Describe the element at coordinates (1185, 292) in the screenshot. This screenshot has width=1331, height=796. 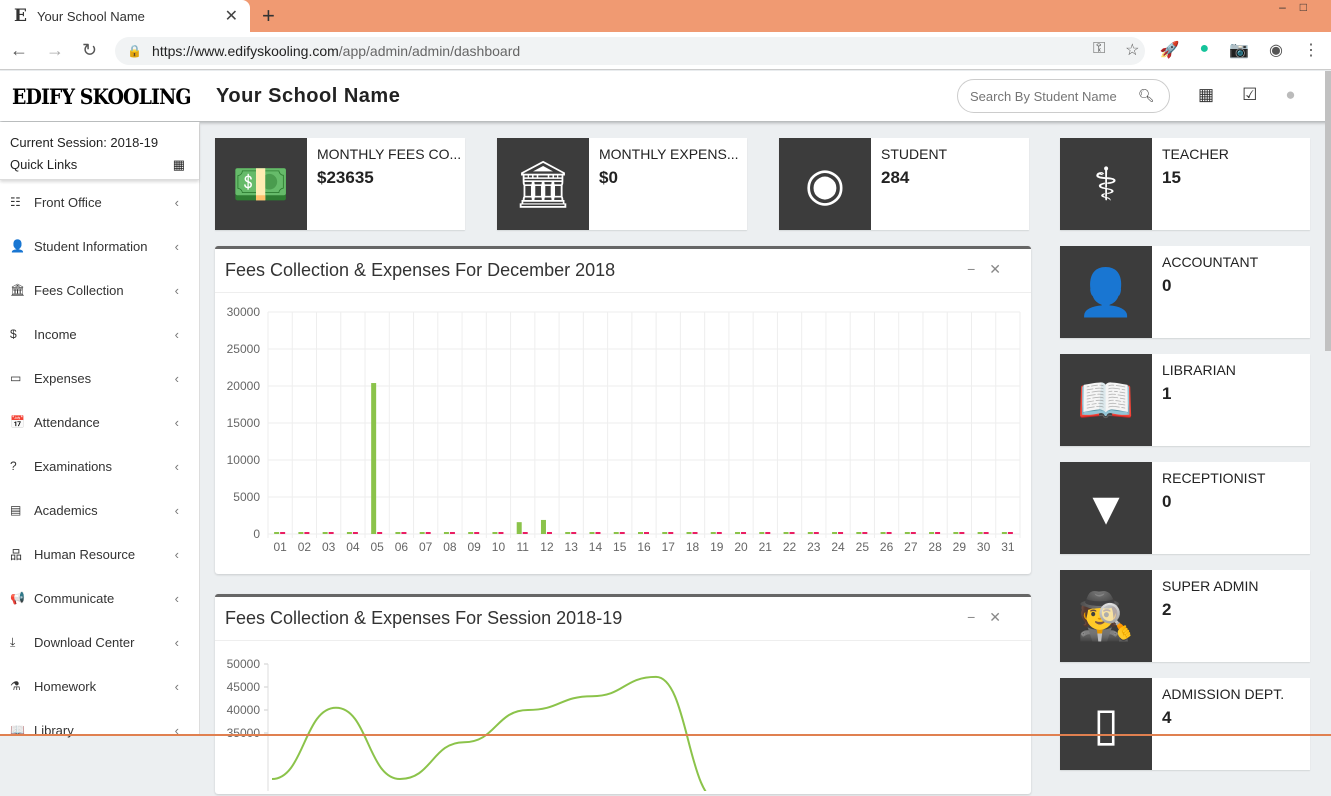
I see `stat-card-accountant: 👤 ACCOUNTANT 0` at that location.